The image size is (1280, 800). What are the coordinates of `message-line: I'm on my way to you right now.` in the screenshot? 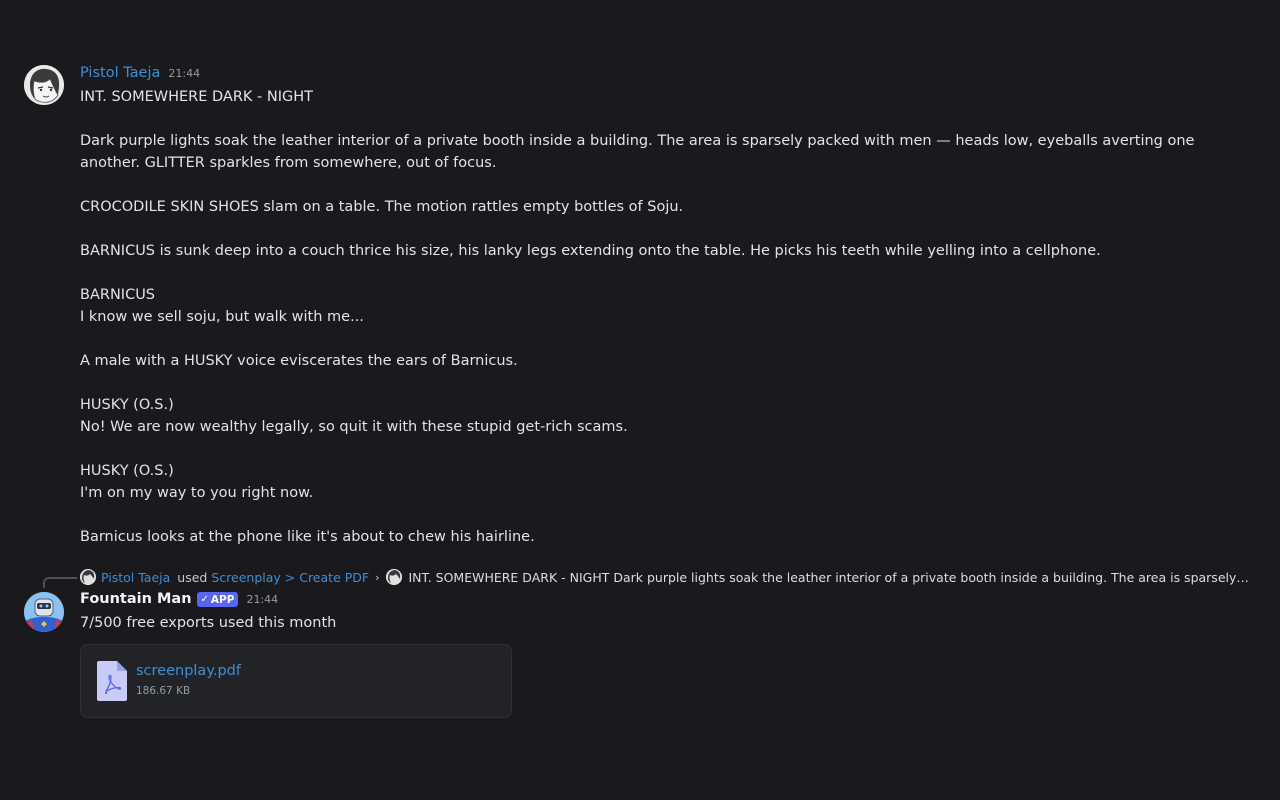 It's located at (197, 493).